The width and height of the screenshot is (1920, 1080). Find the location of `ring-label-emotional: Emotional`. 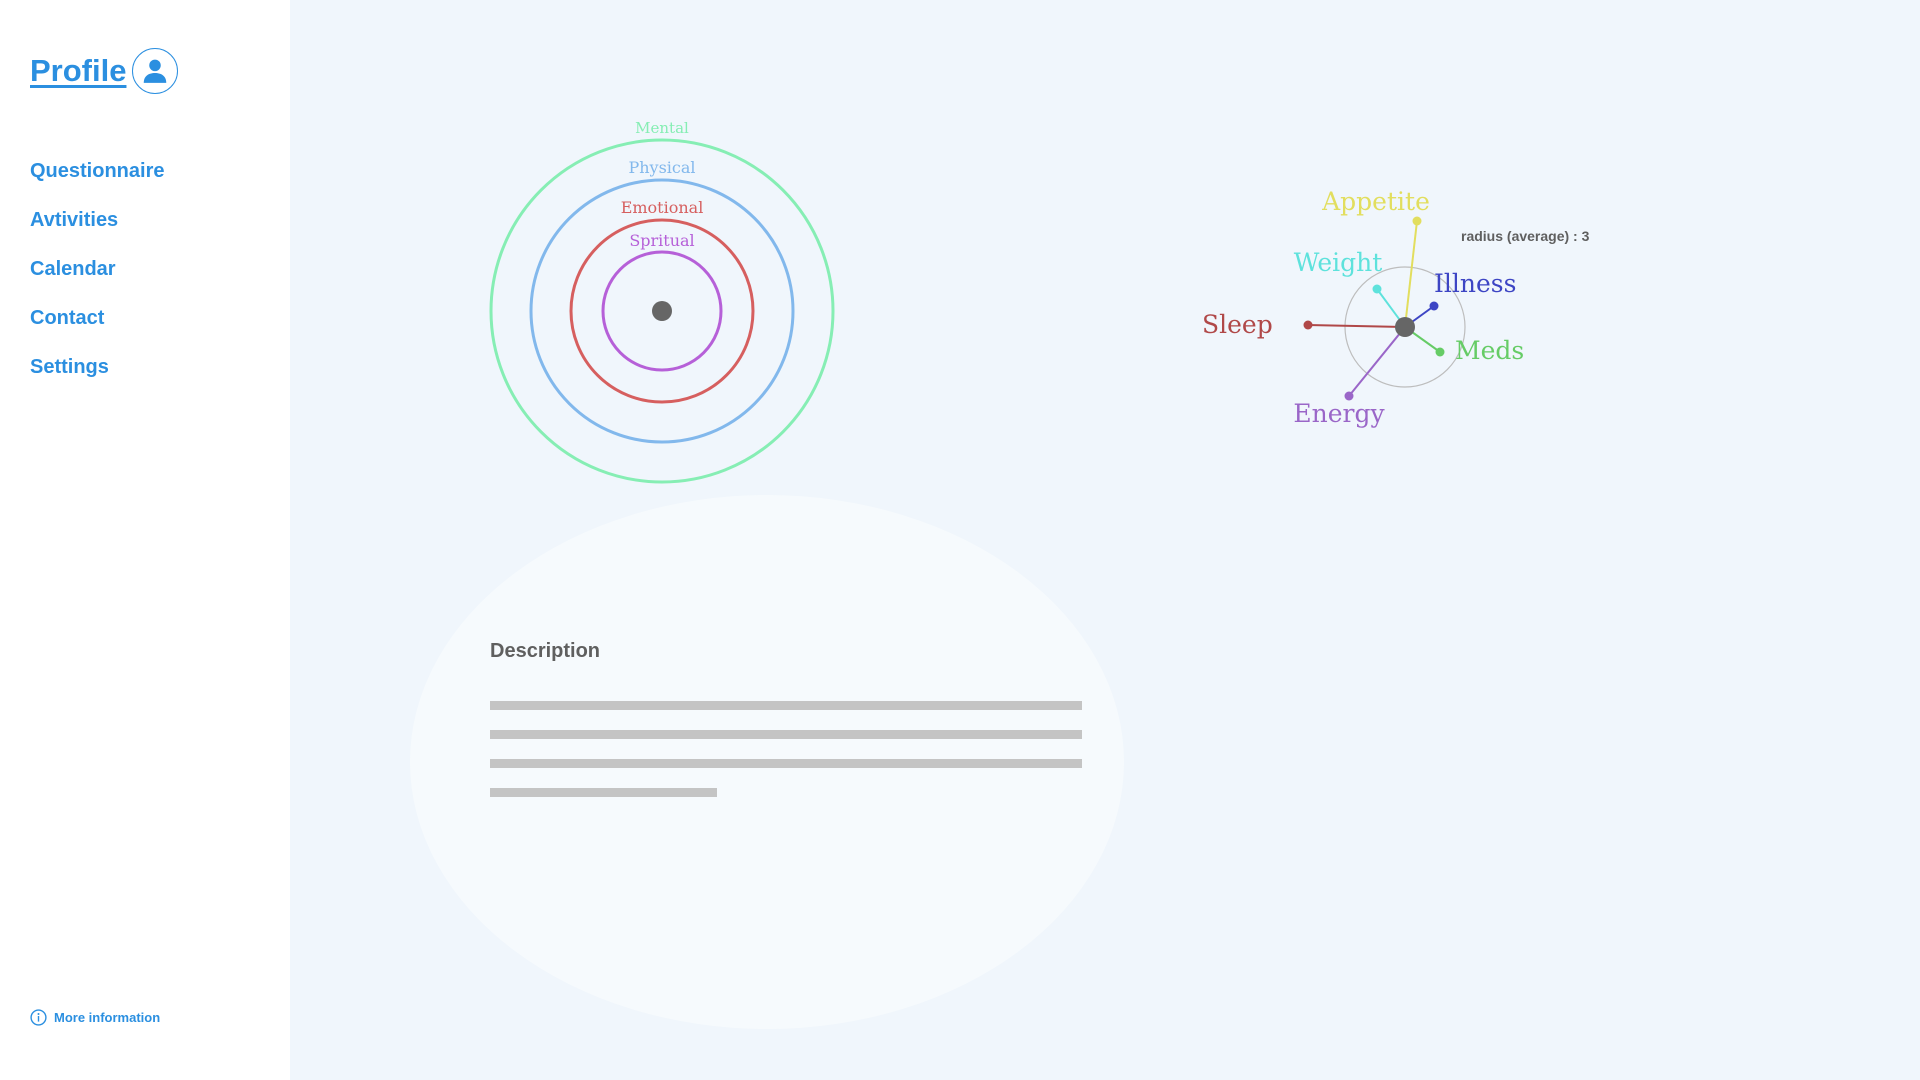

ring-label-emotional: Emotional is located at coordinates (662, 207).